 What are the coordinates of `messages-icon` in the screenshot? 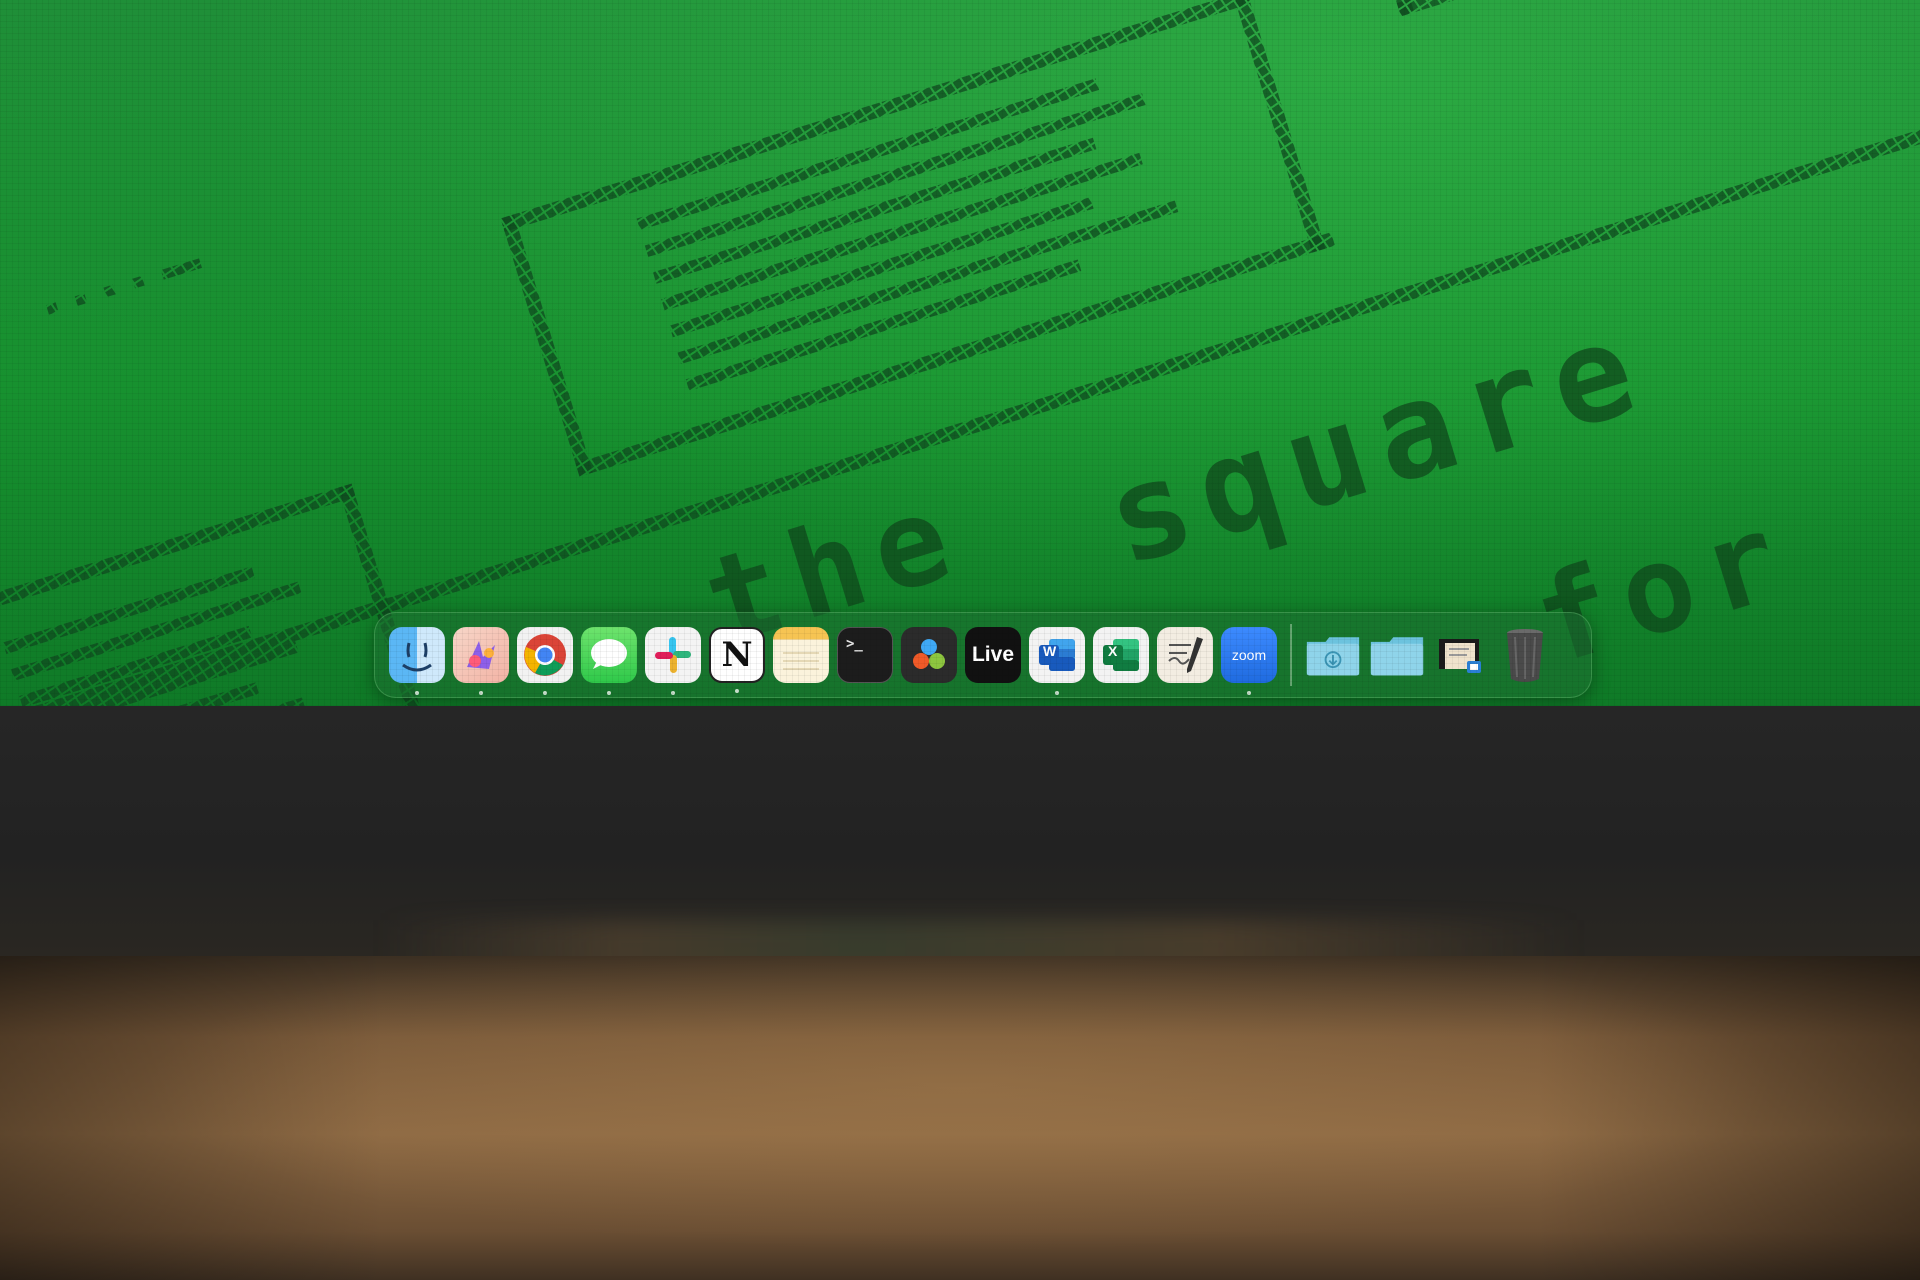 It's located at (609, 655).